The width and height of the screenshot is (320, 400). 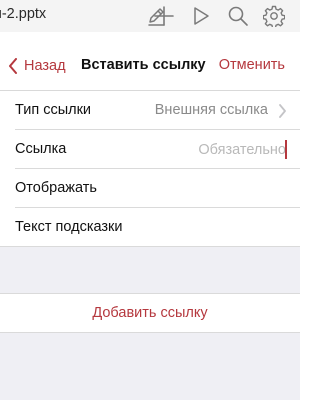 What do you see at coordinates (150, 227) in the screenshot?
I see `tooltip-text-row: Текст подсказки` at bounding box center [150, 227].